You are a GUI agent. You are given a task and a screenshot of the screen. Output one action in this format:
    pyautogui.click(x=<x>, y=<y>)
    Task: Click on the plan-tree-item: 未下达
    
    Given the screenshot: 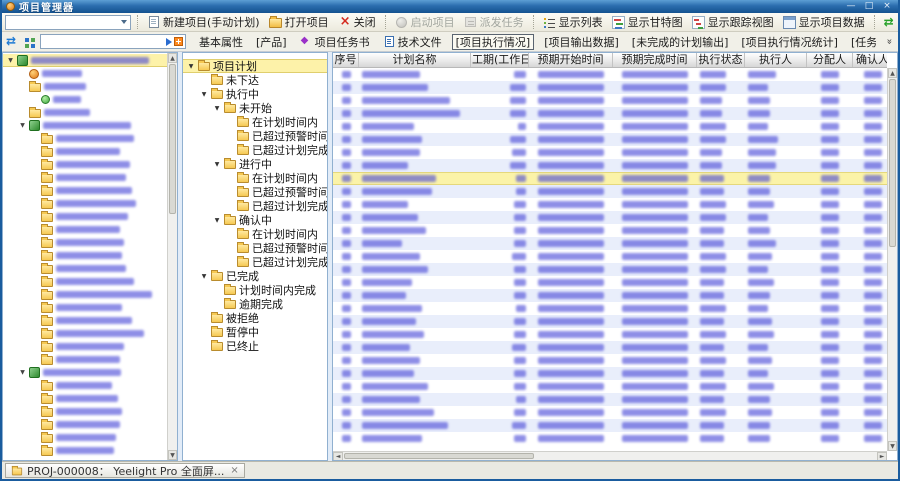 What is the action you would take?
    pyautogui.click(x=255, y=80)
    